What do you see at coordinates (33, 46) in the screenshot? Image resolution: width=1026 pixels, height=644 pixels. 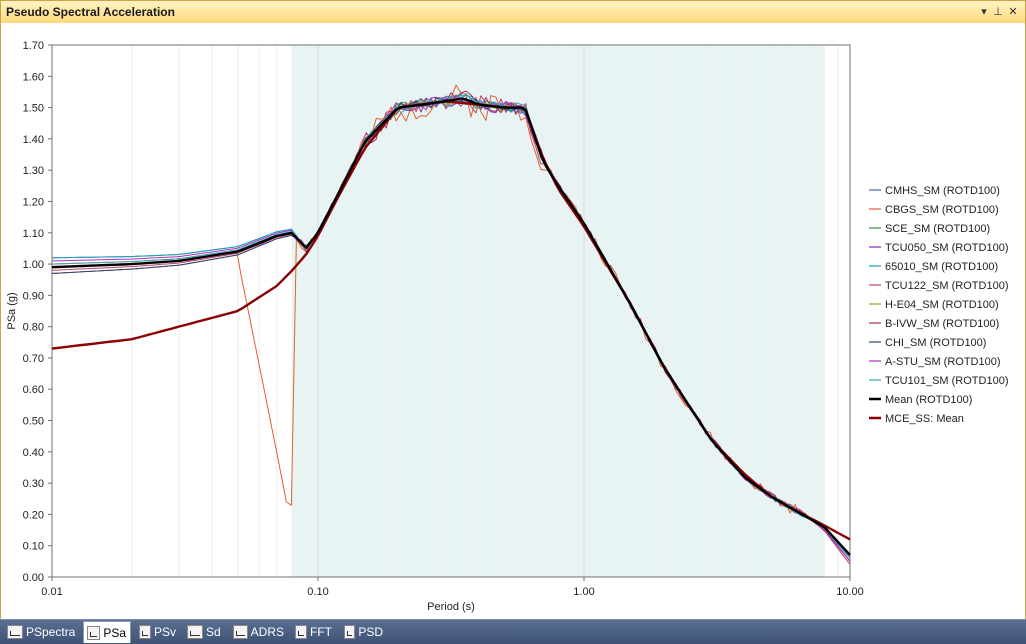 I see `y-tick-label: 1.70` at bounding box center [33, 46].